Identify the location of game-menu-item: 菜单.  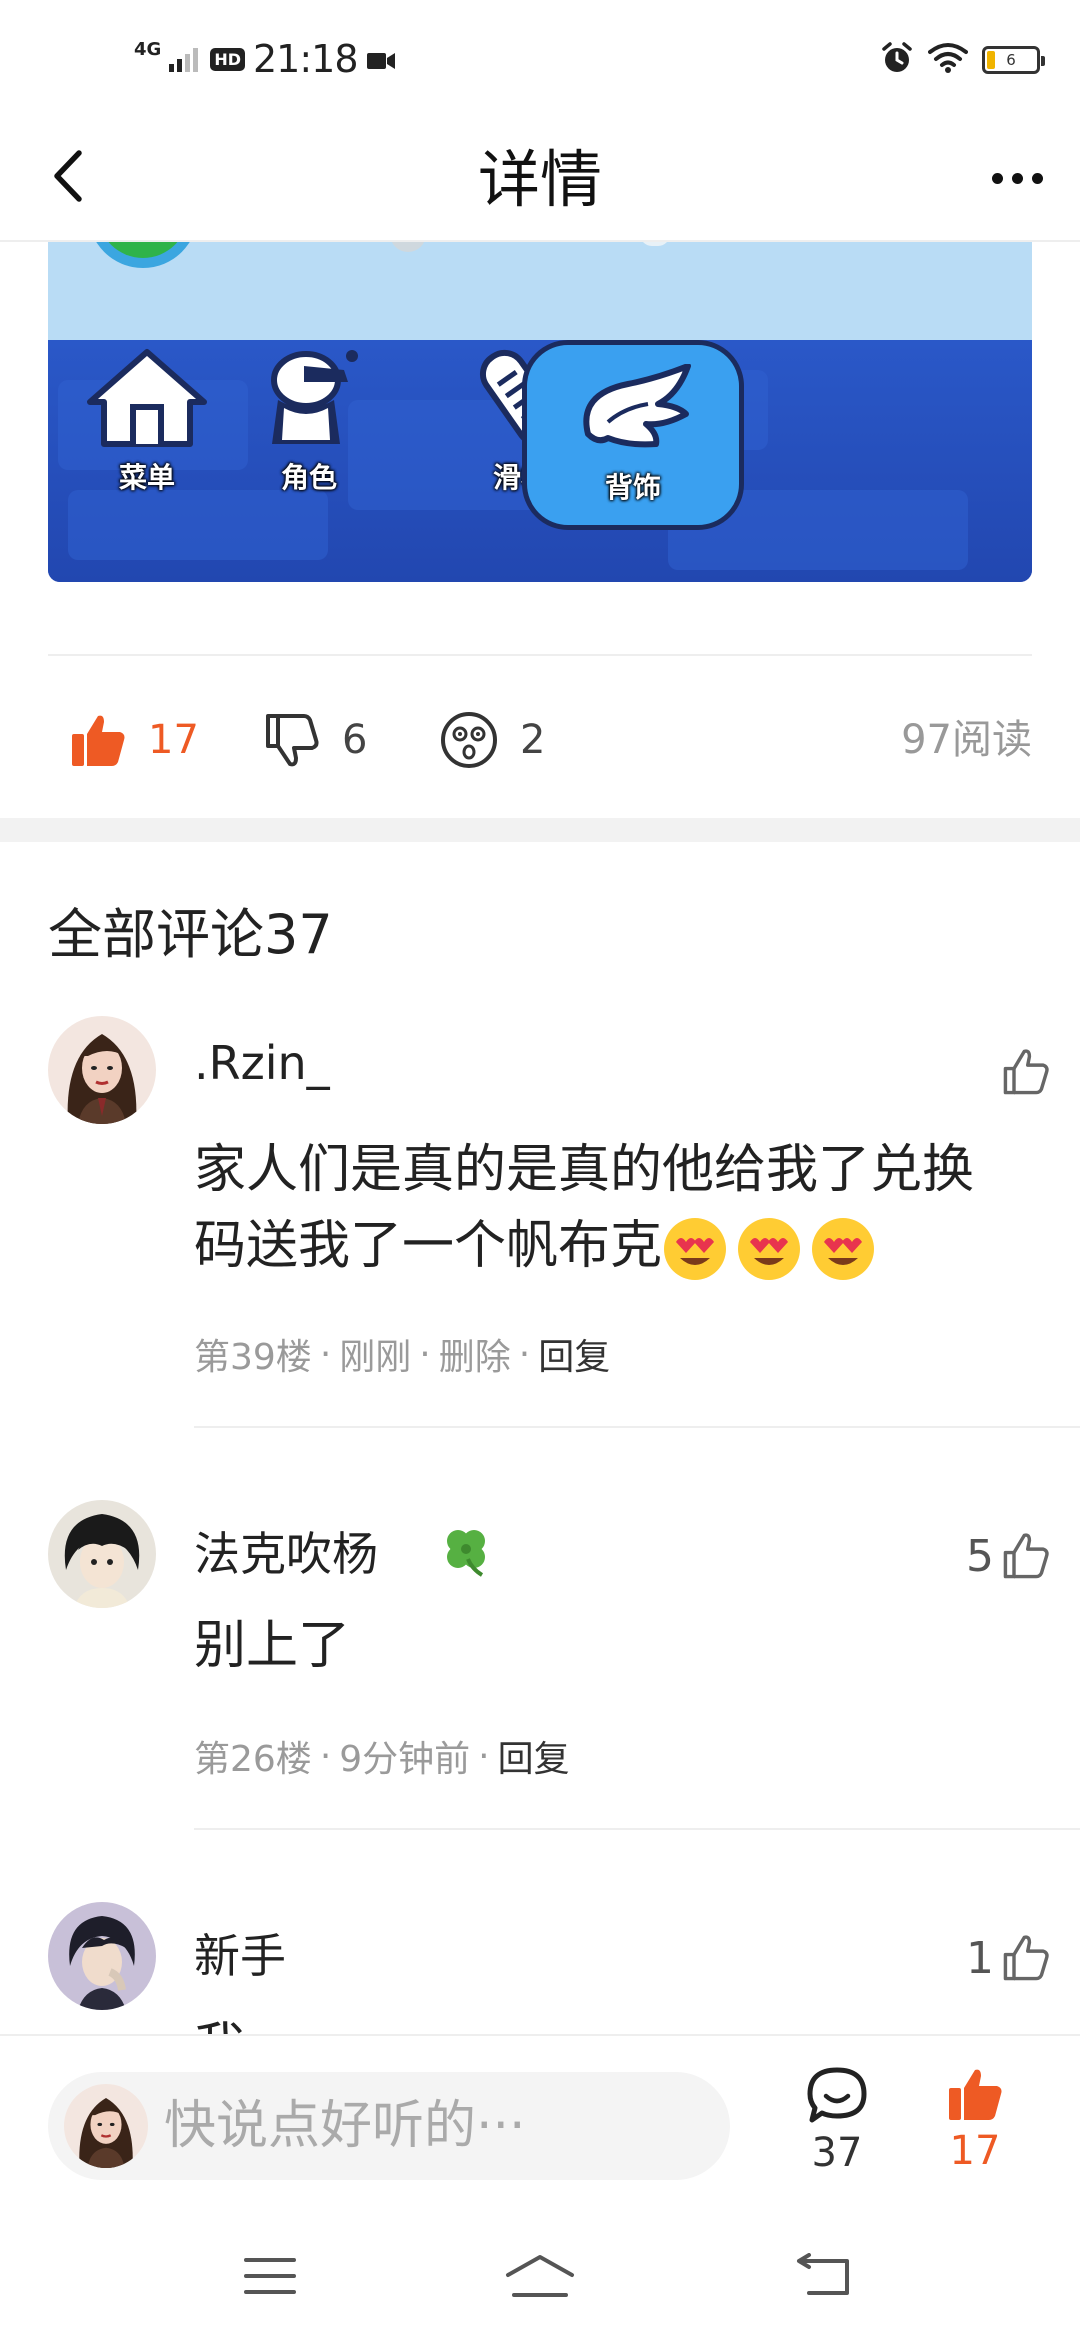
(147, 436).